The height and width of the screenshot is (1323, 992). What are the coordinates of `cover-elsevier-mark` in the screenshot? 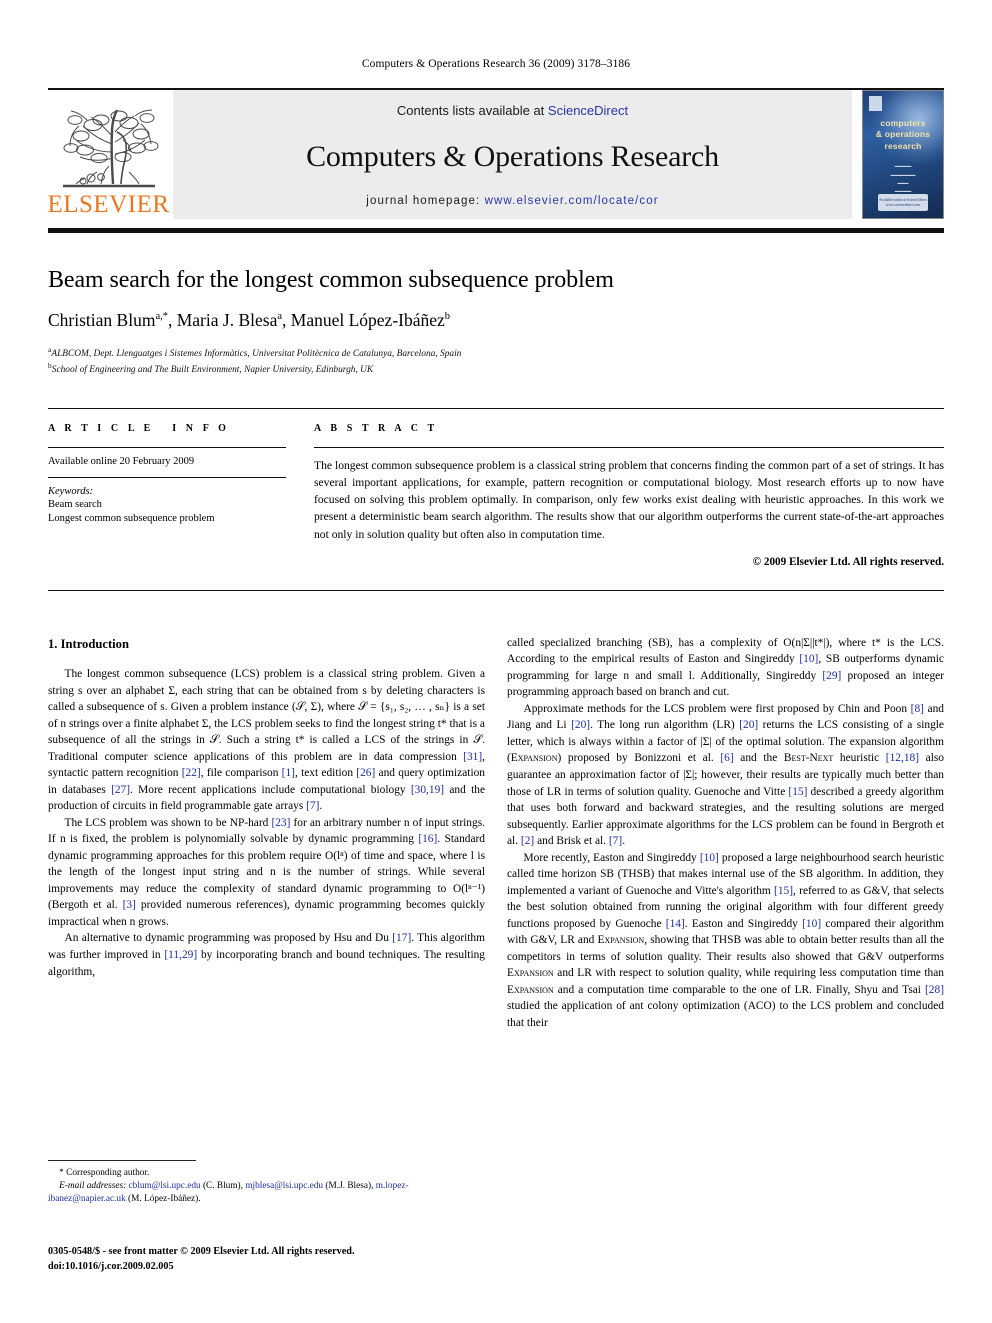 It's located at (875, 103).